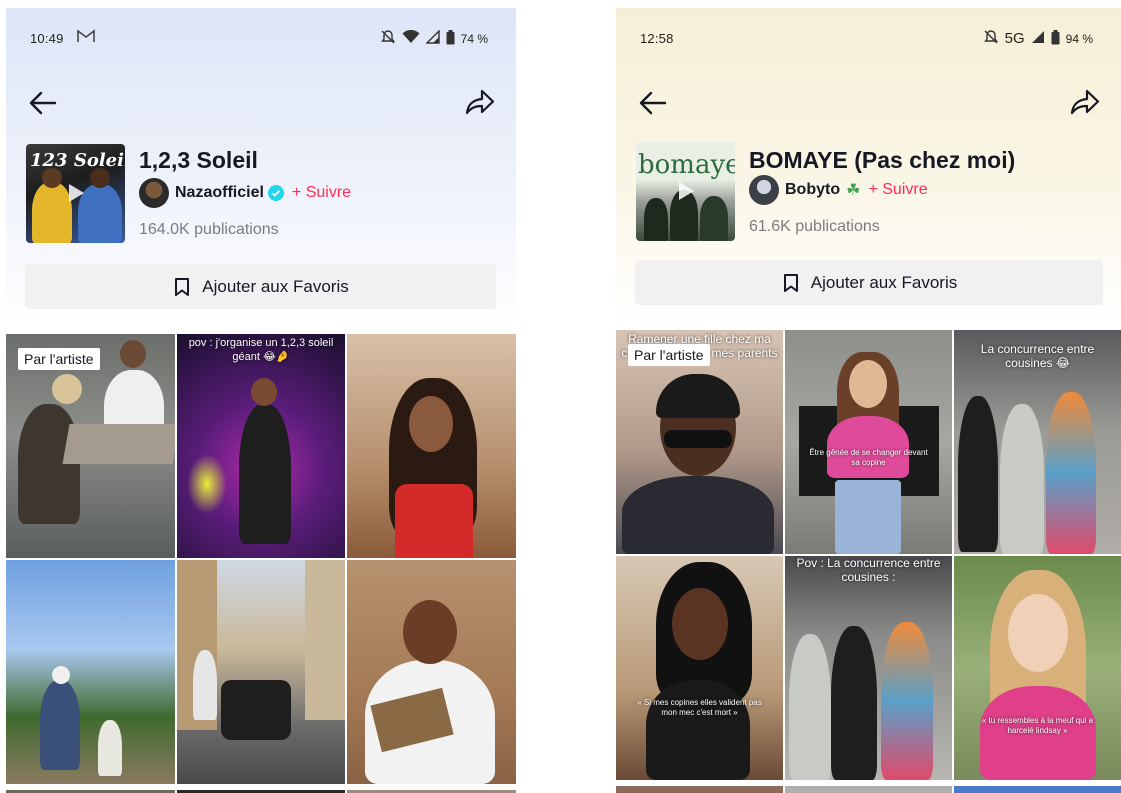  I want to click on status-time: 10:49, so click(47, 38).